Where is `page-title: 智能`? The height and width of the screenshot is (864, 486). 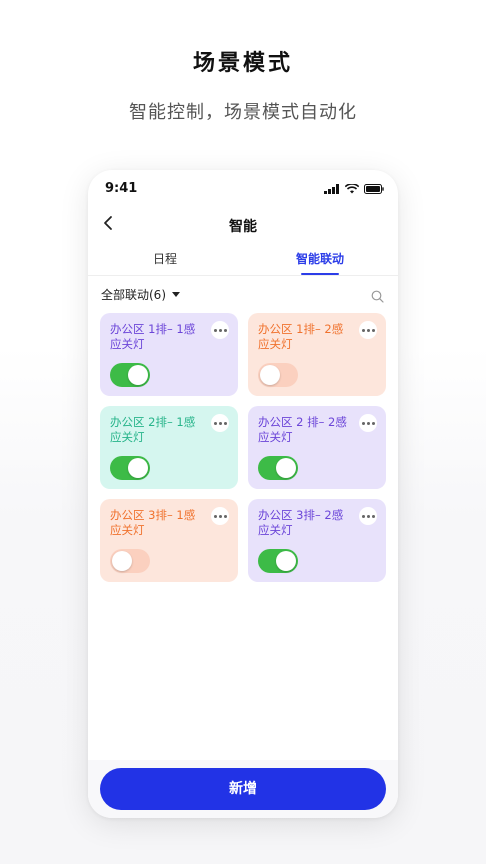
page-title: 智能 is located at coordinates (243, 227).